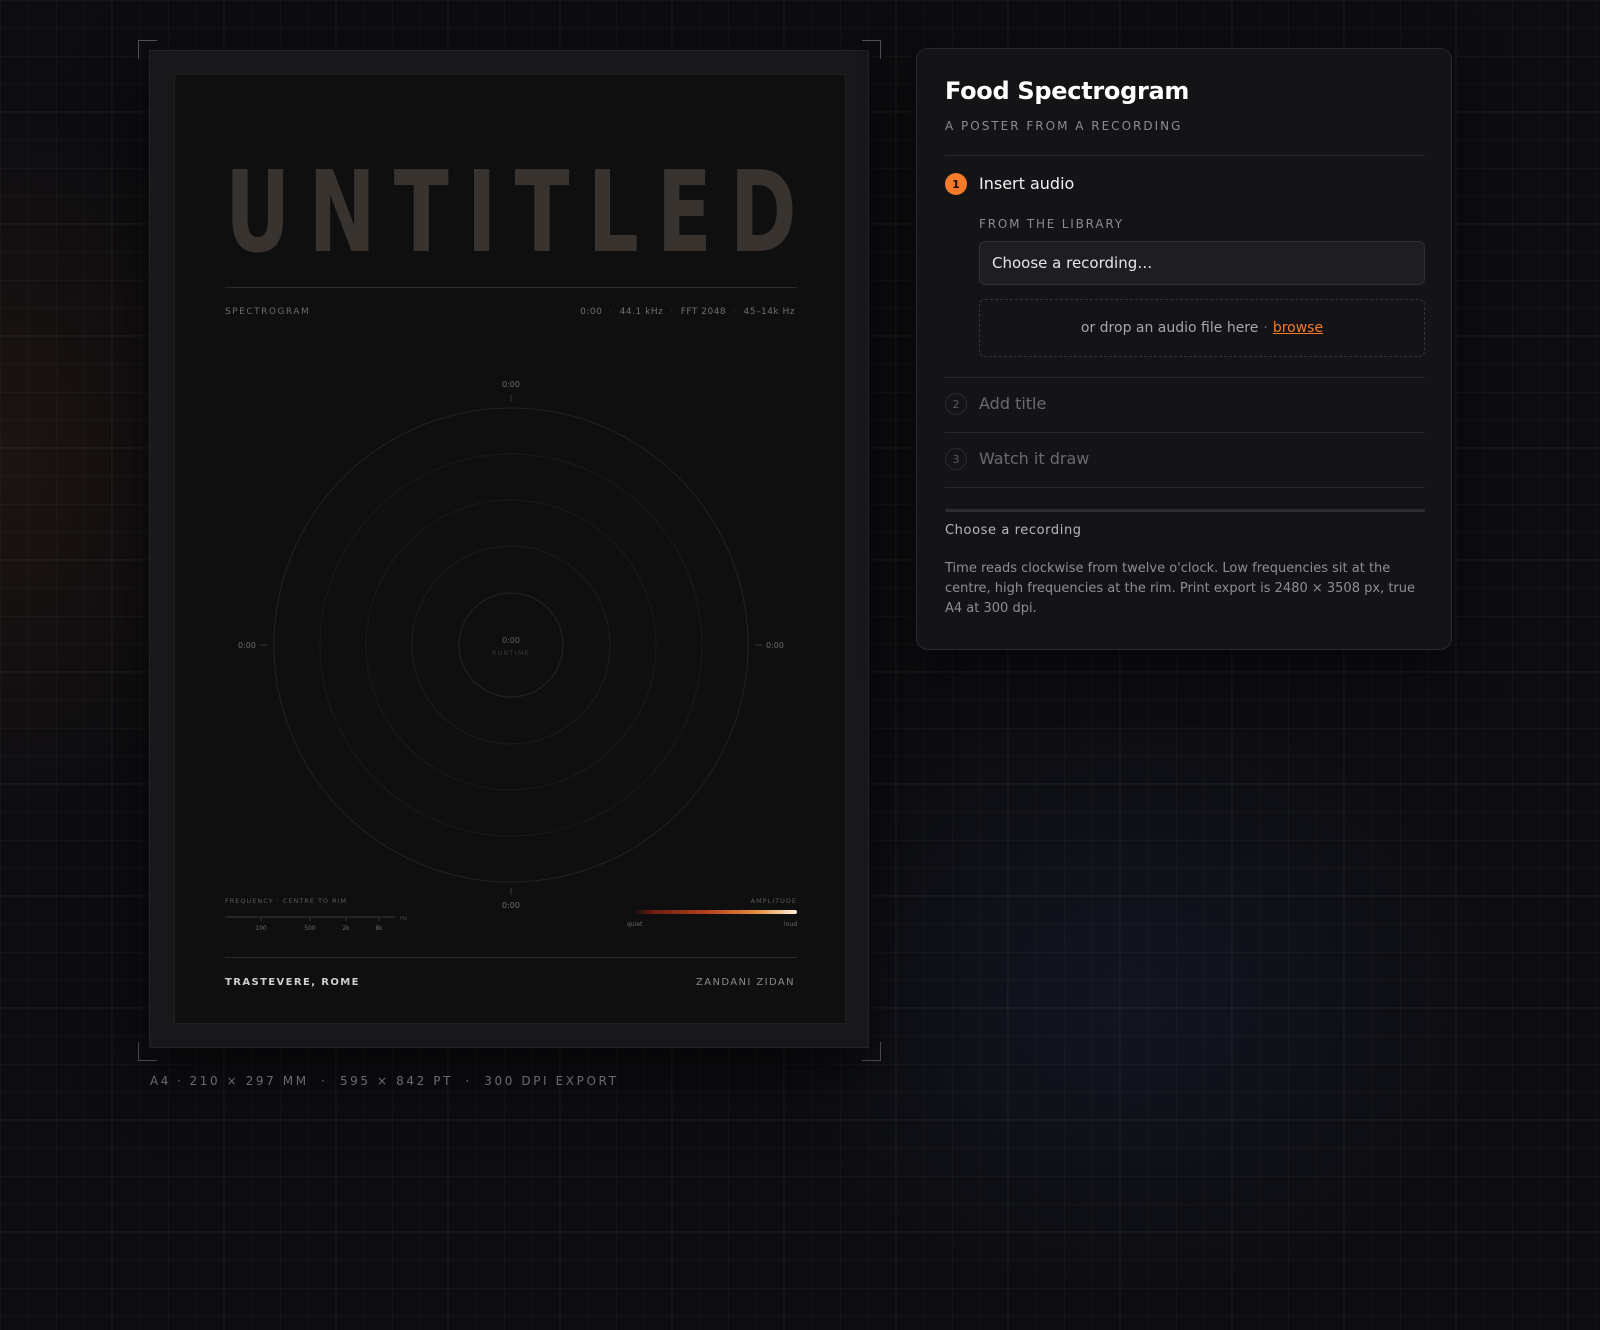 This screenshot has width=1600, height=1330. What do you see at coordinates (161, 1081) in the screenshot?
I see `spec-paper-size: A4` at bounding box center [161, 1081].